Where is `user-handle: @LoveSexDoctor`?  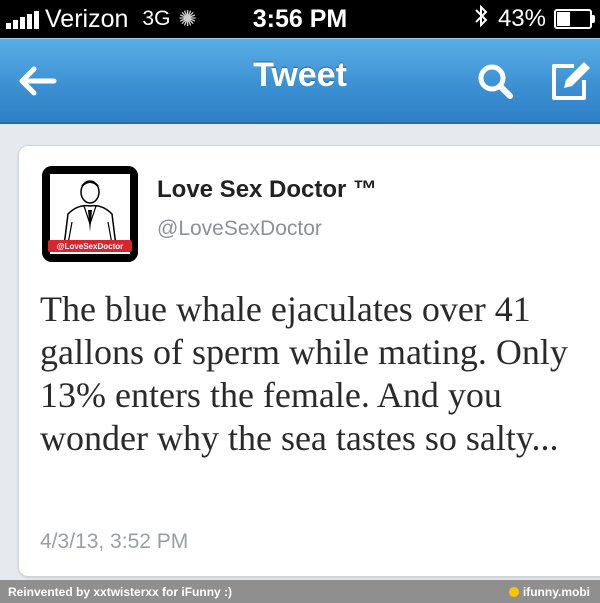 user-handle: @LoveSexDoctor is located at coordinates (239, 229).